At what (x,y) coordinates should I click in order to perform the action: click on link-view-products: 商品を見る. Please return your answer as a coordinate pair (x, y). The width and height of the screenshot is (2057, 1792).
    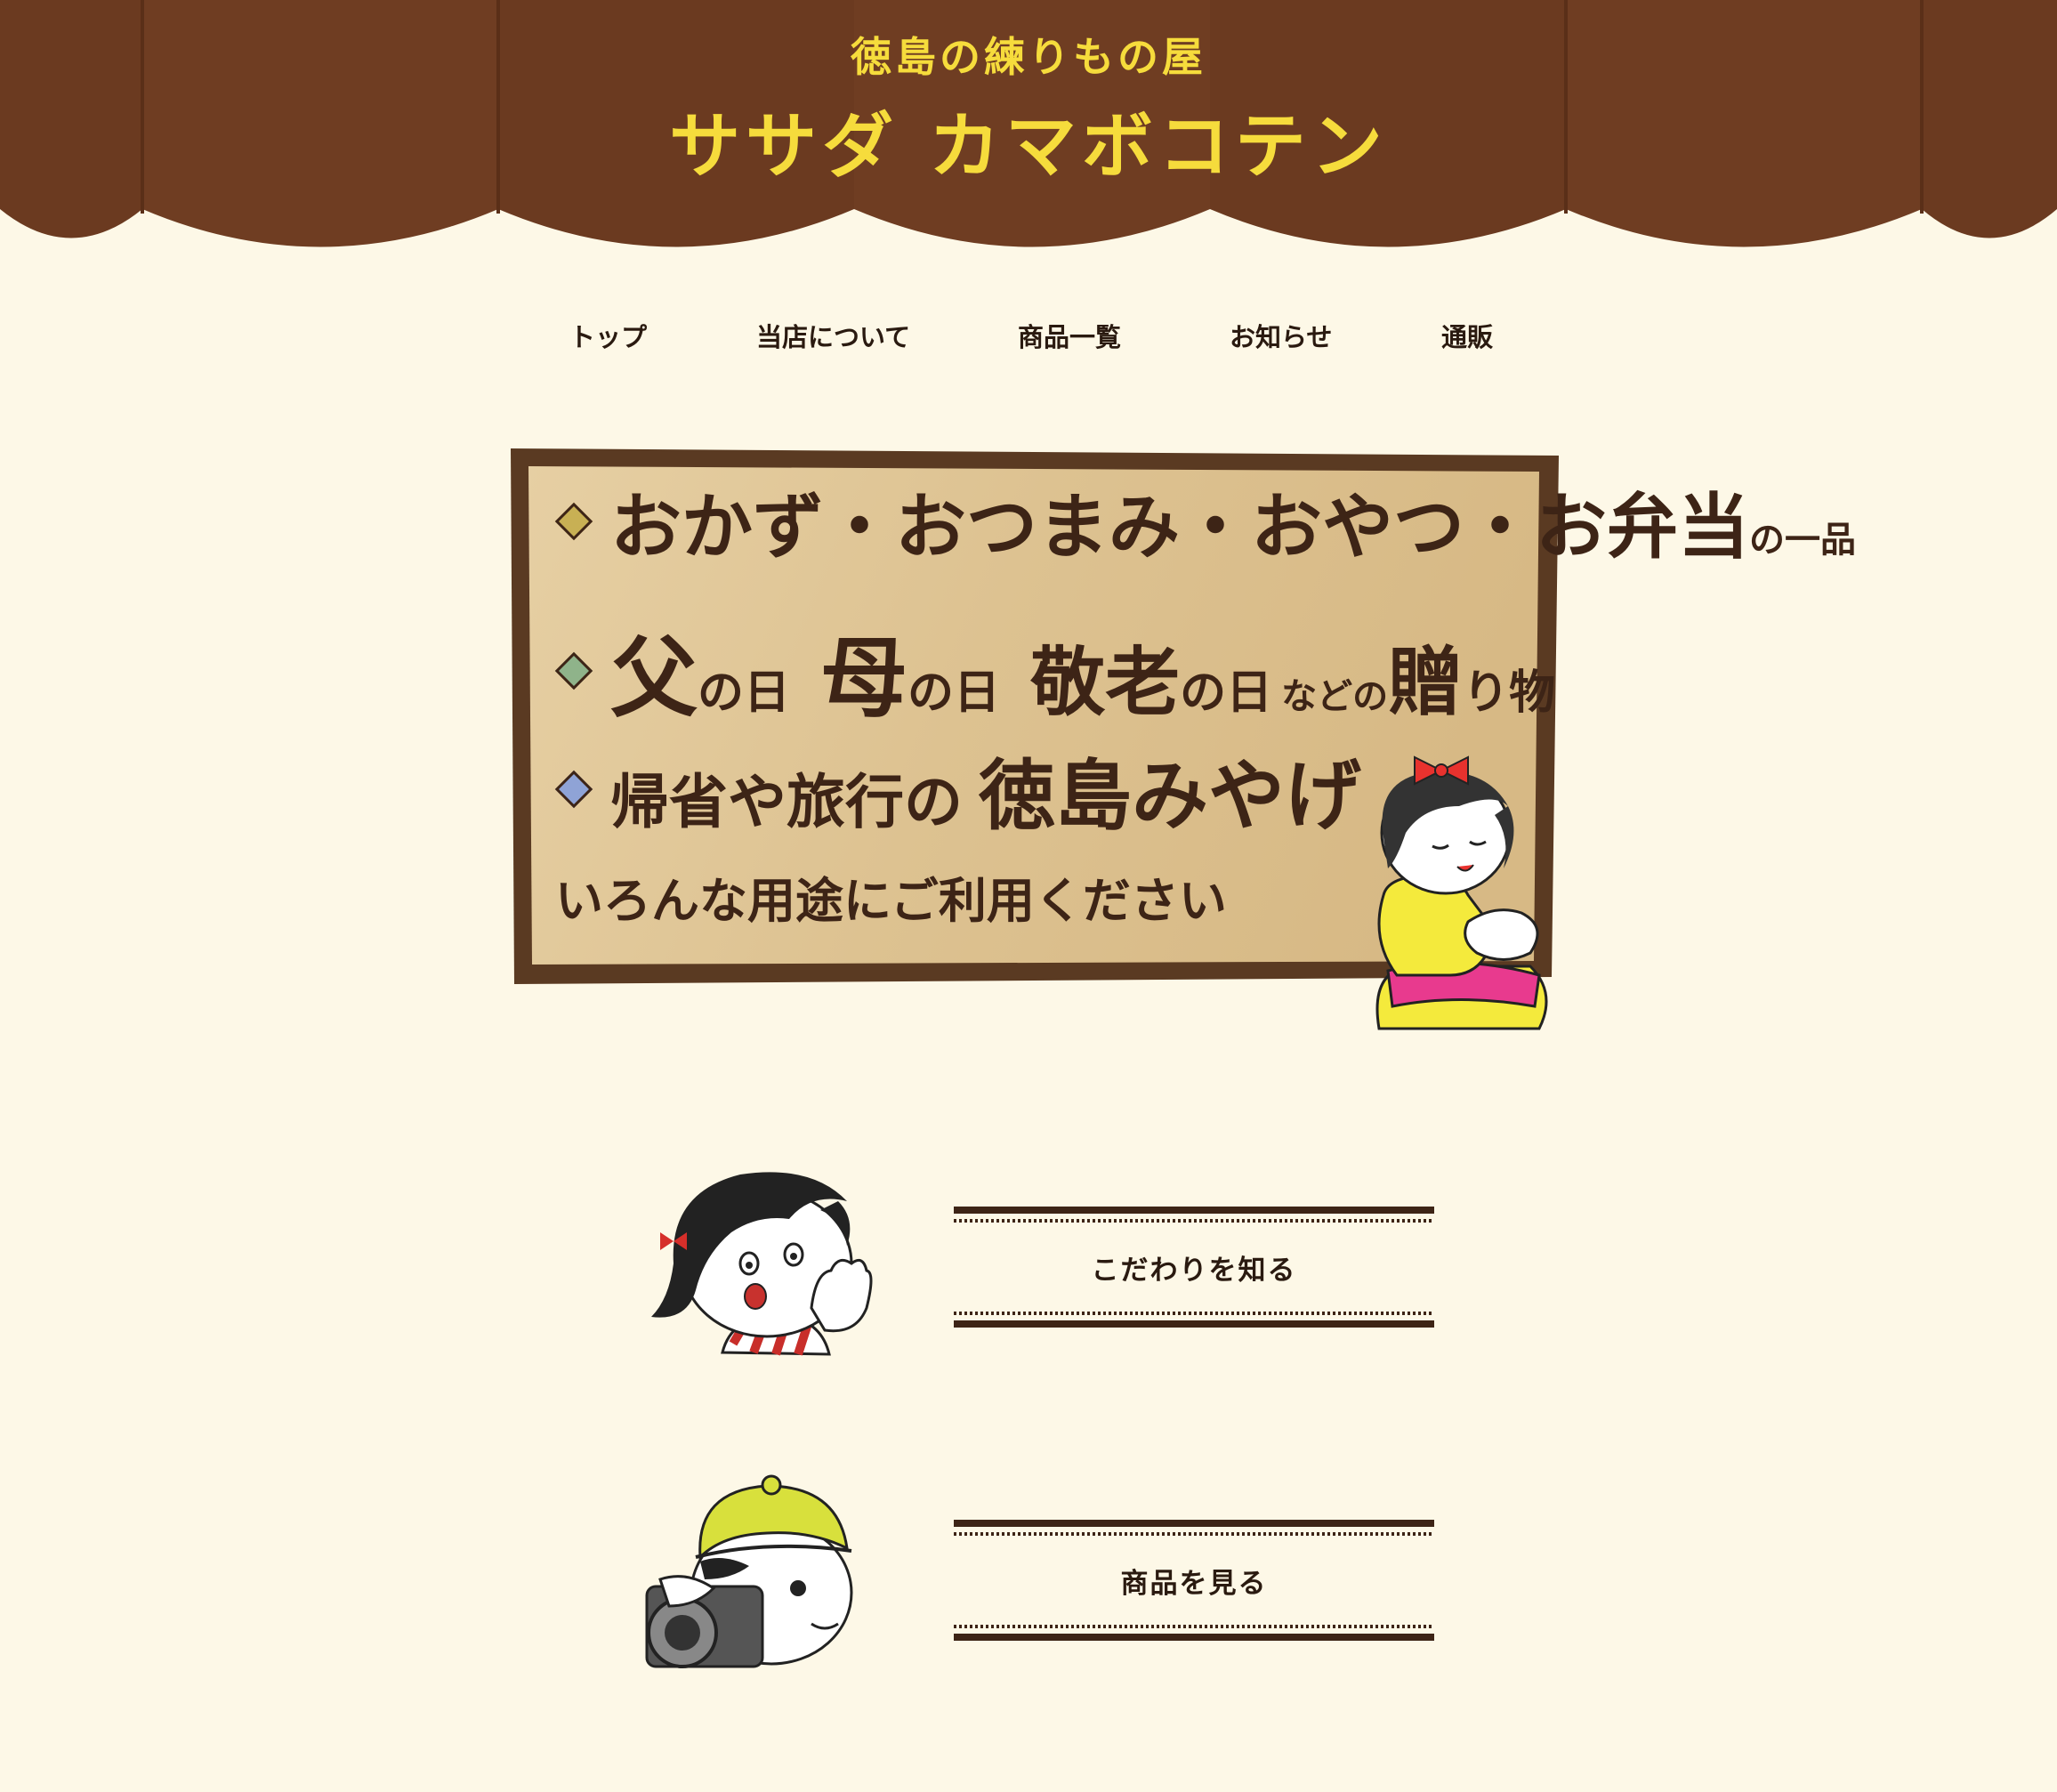
    Looking at the image, I should click on (1194, 1580).